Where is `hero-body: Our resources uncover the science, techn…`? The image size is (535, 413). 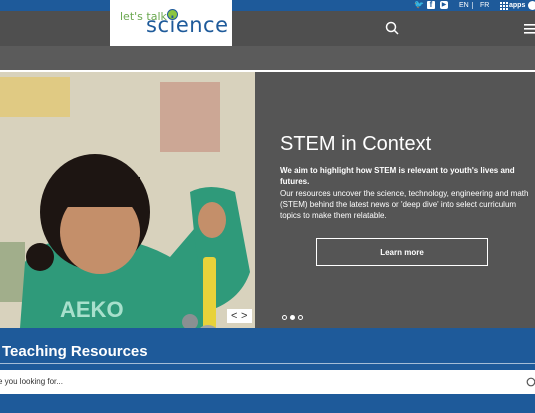
hero-body: Our resources uncover the science, techn… is located at coordinates (404, 204).